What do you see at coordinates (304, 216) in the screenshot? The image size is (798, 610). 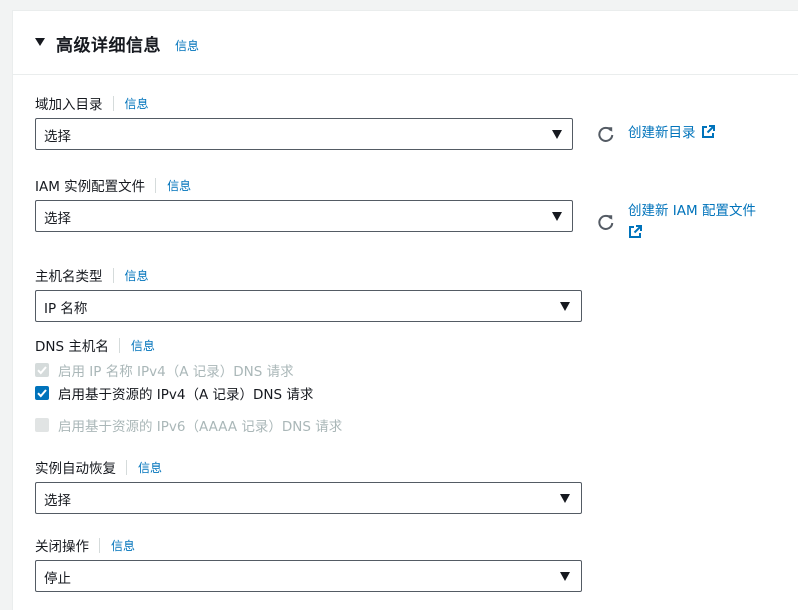 I see `iam-profile-select: 选择` at bounding box center [304, 216].